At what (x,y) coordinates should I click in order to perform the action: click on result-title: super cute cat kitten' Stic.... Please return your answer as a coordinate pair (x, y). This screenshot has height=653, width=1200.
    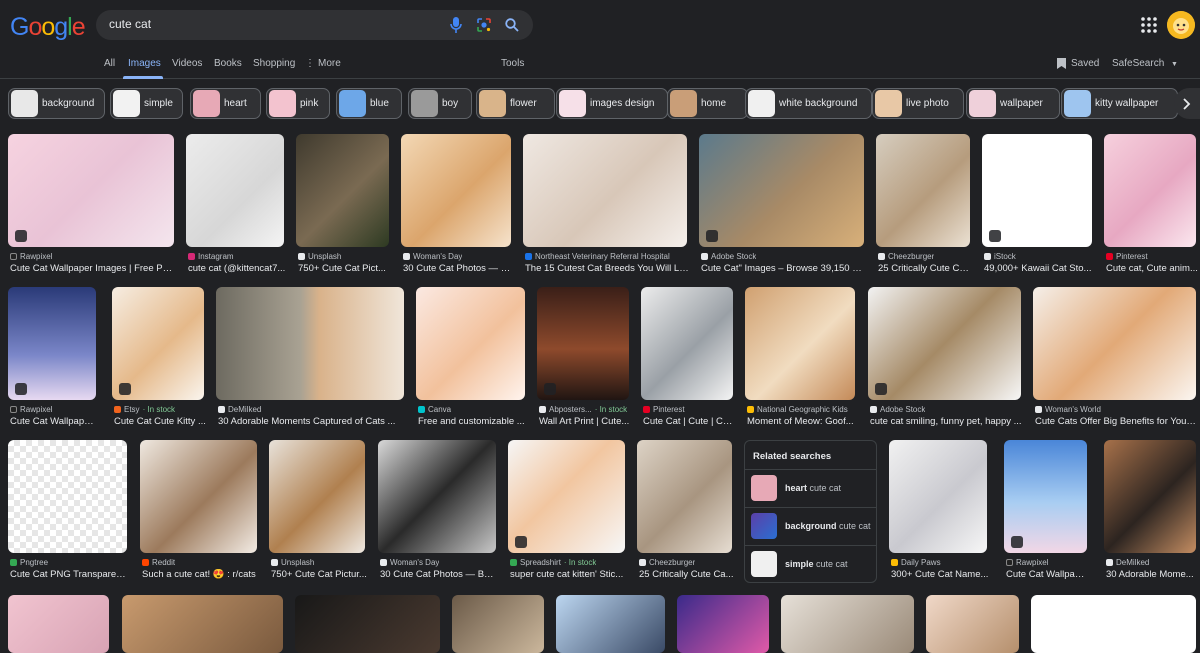
    Looking at the image, I should click on (568, 574).